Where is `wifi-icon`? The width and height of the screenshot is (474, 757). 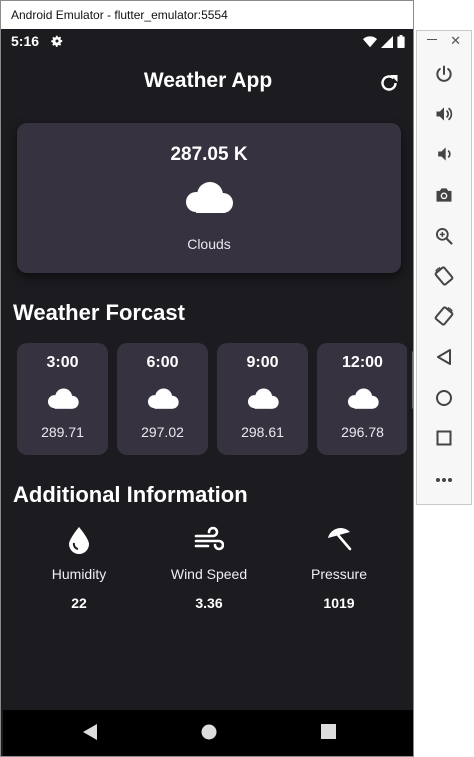
wifi-icon is located at coordinates (370, 41).